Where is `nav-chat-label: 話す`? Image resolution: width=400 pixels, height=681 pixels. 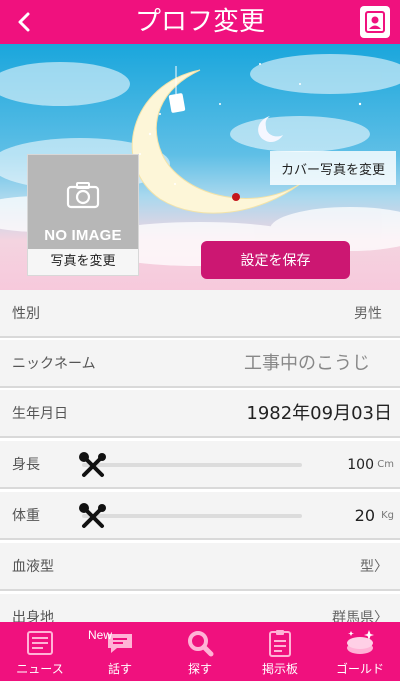 nav-chat-label: 話す is located at coordinates (119, 669).